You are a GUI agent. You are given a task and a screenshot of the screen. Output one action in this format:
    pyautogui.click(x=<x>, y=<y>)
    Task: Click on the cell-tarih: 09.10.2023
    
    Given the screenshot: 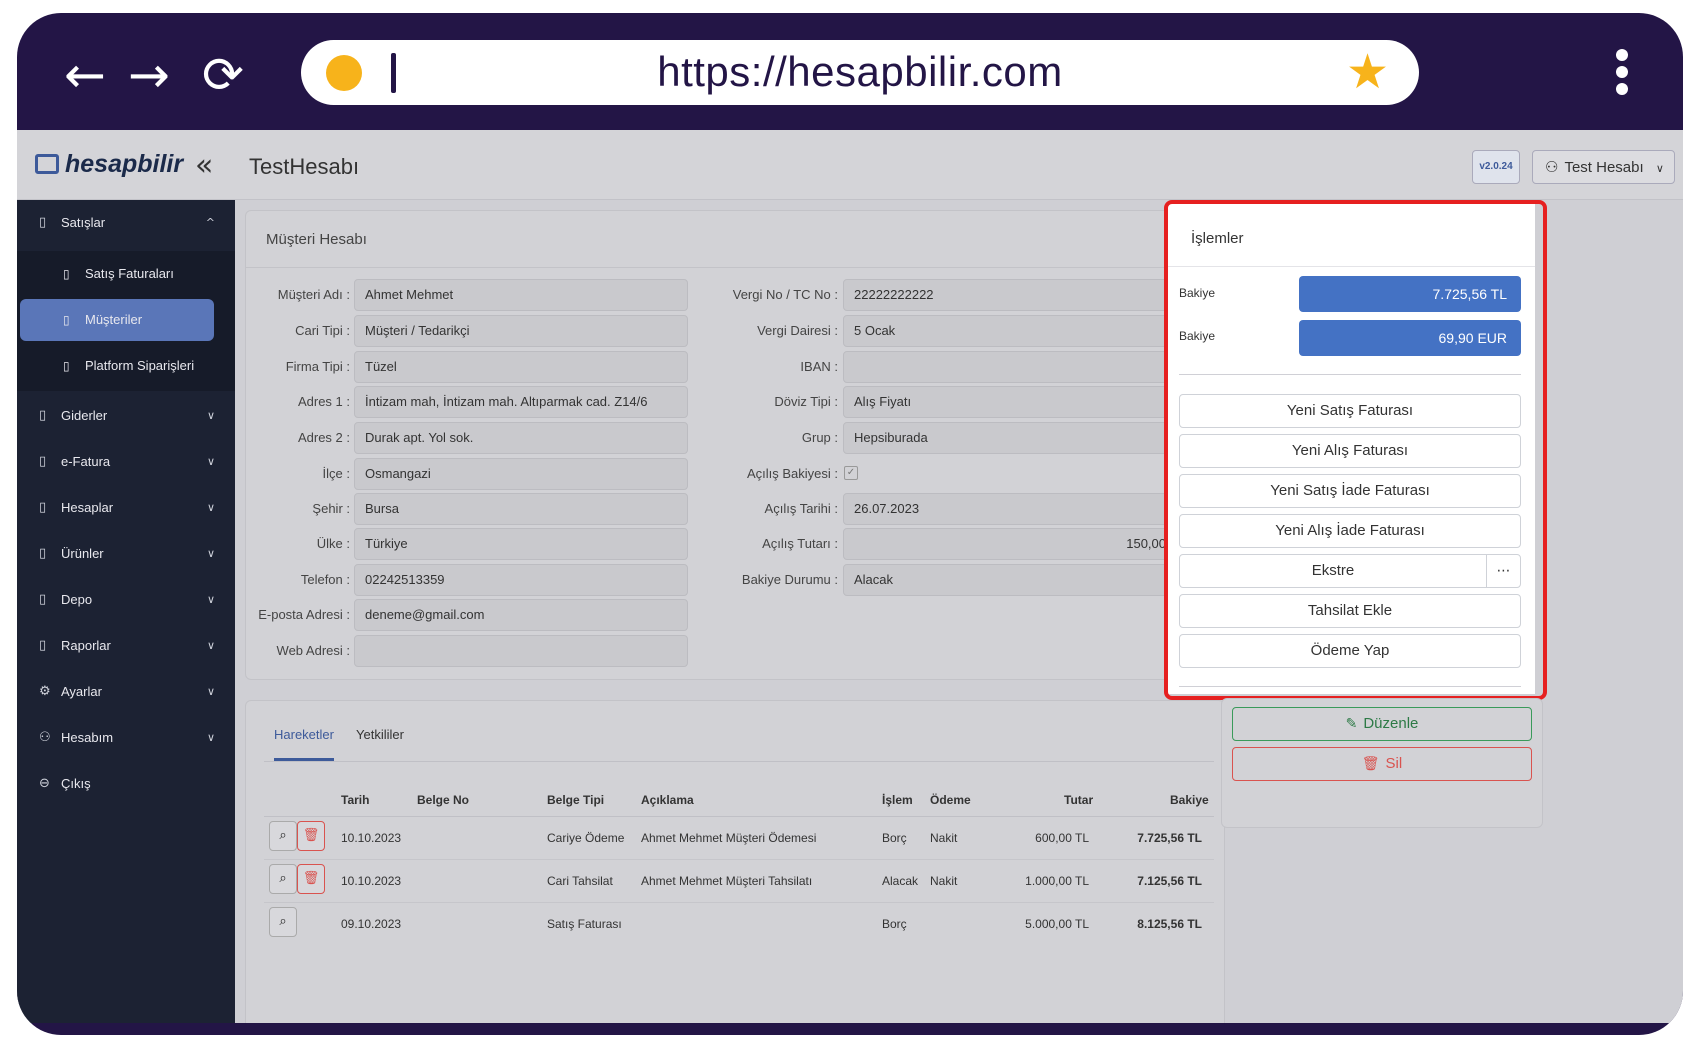 What is the action you would take?
    pyautogui.click(x=371, y=924)
    